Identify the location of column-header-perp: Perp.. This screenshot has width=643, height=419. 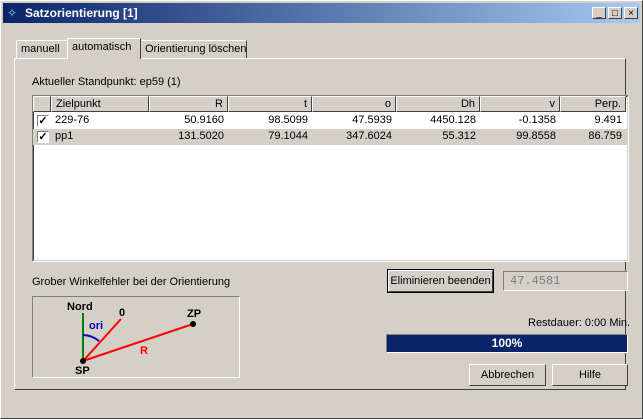
(593, 104).